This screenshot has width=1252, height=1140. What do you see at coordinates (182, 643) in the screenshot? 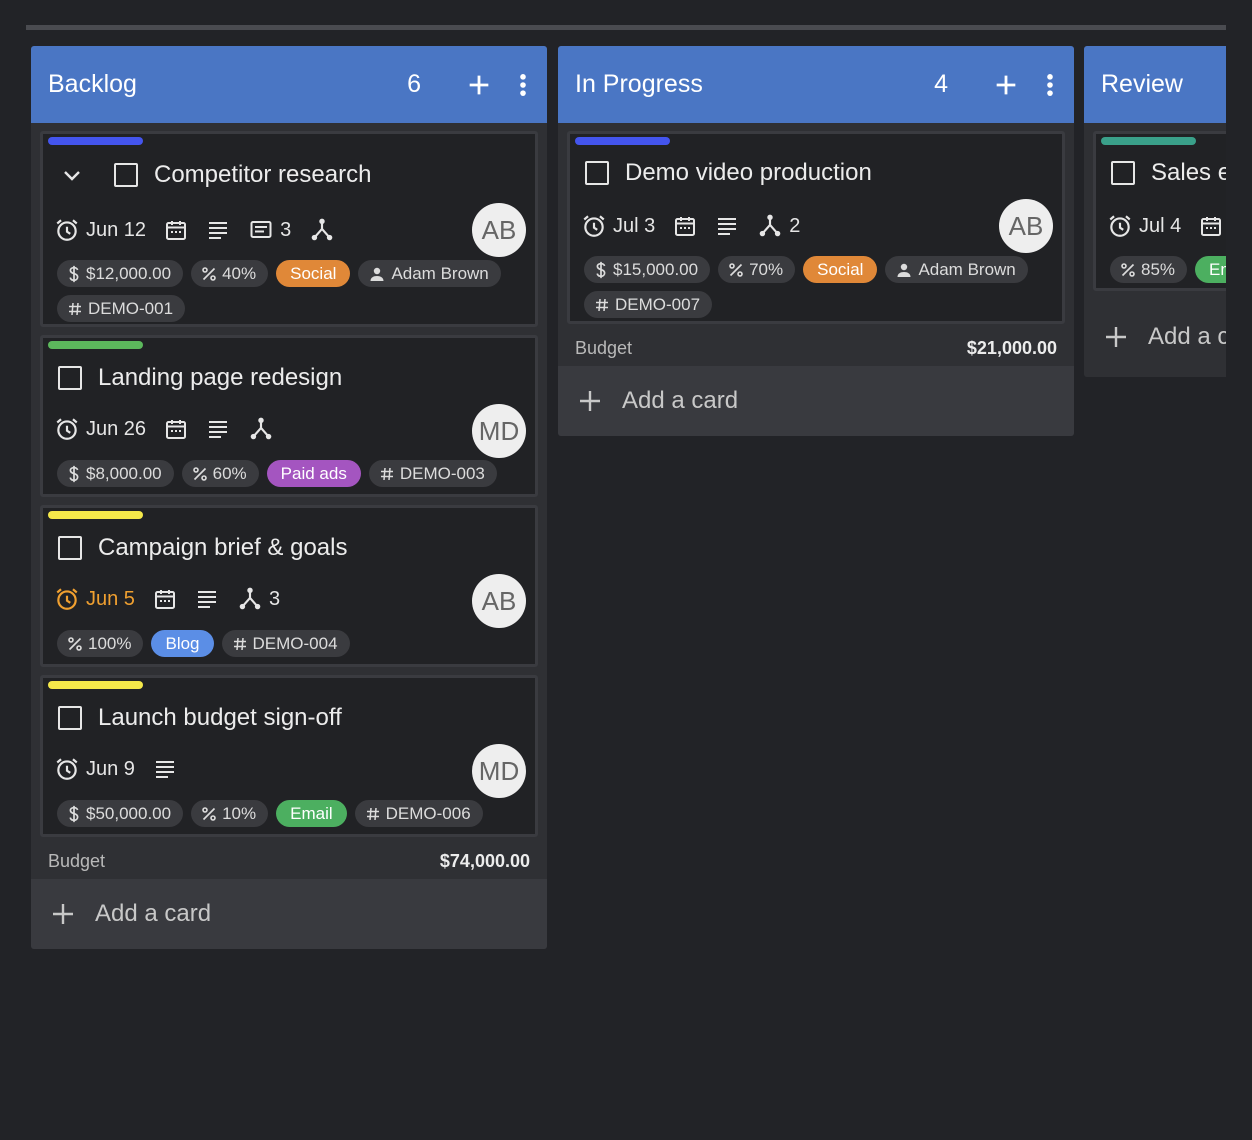
I see `category-tag: Blog` at bounding box center [182, 643].